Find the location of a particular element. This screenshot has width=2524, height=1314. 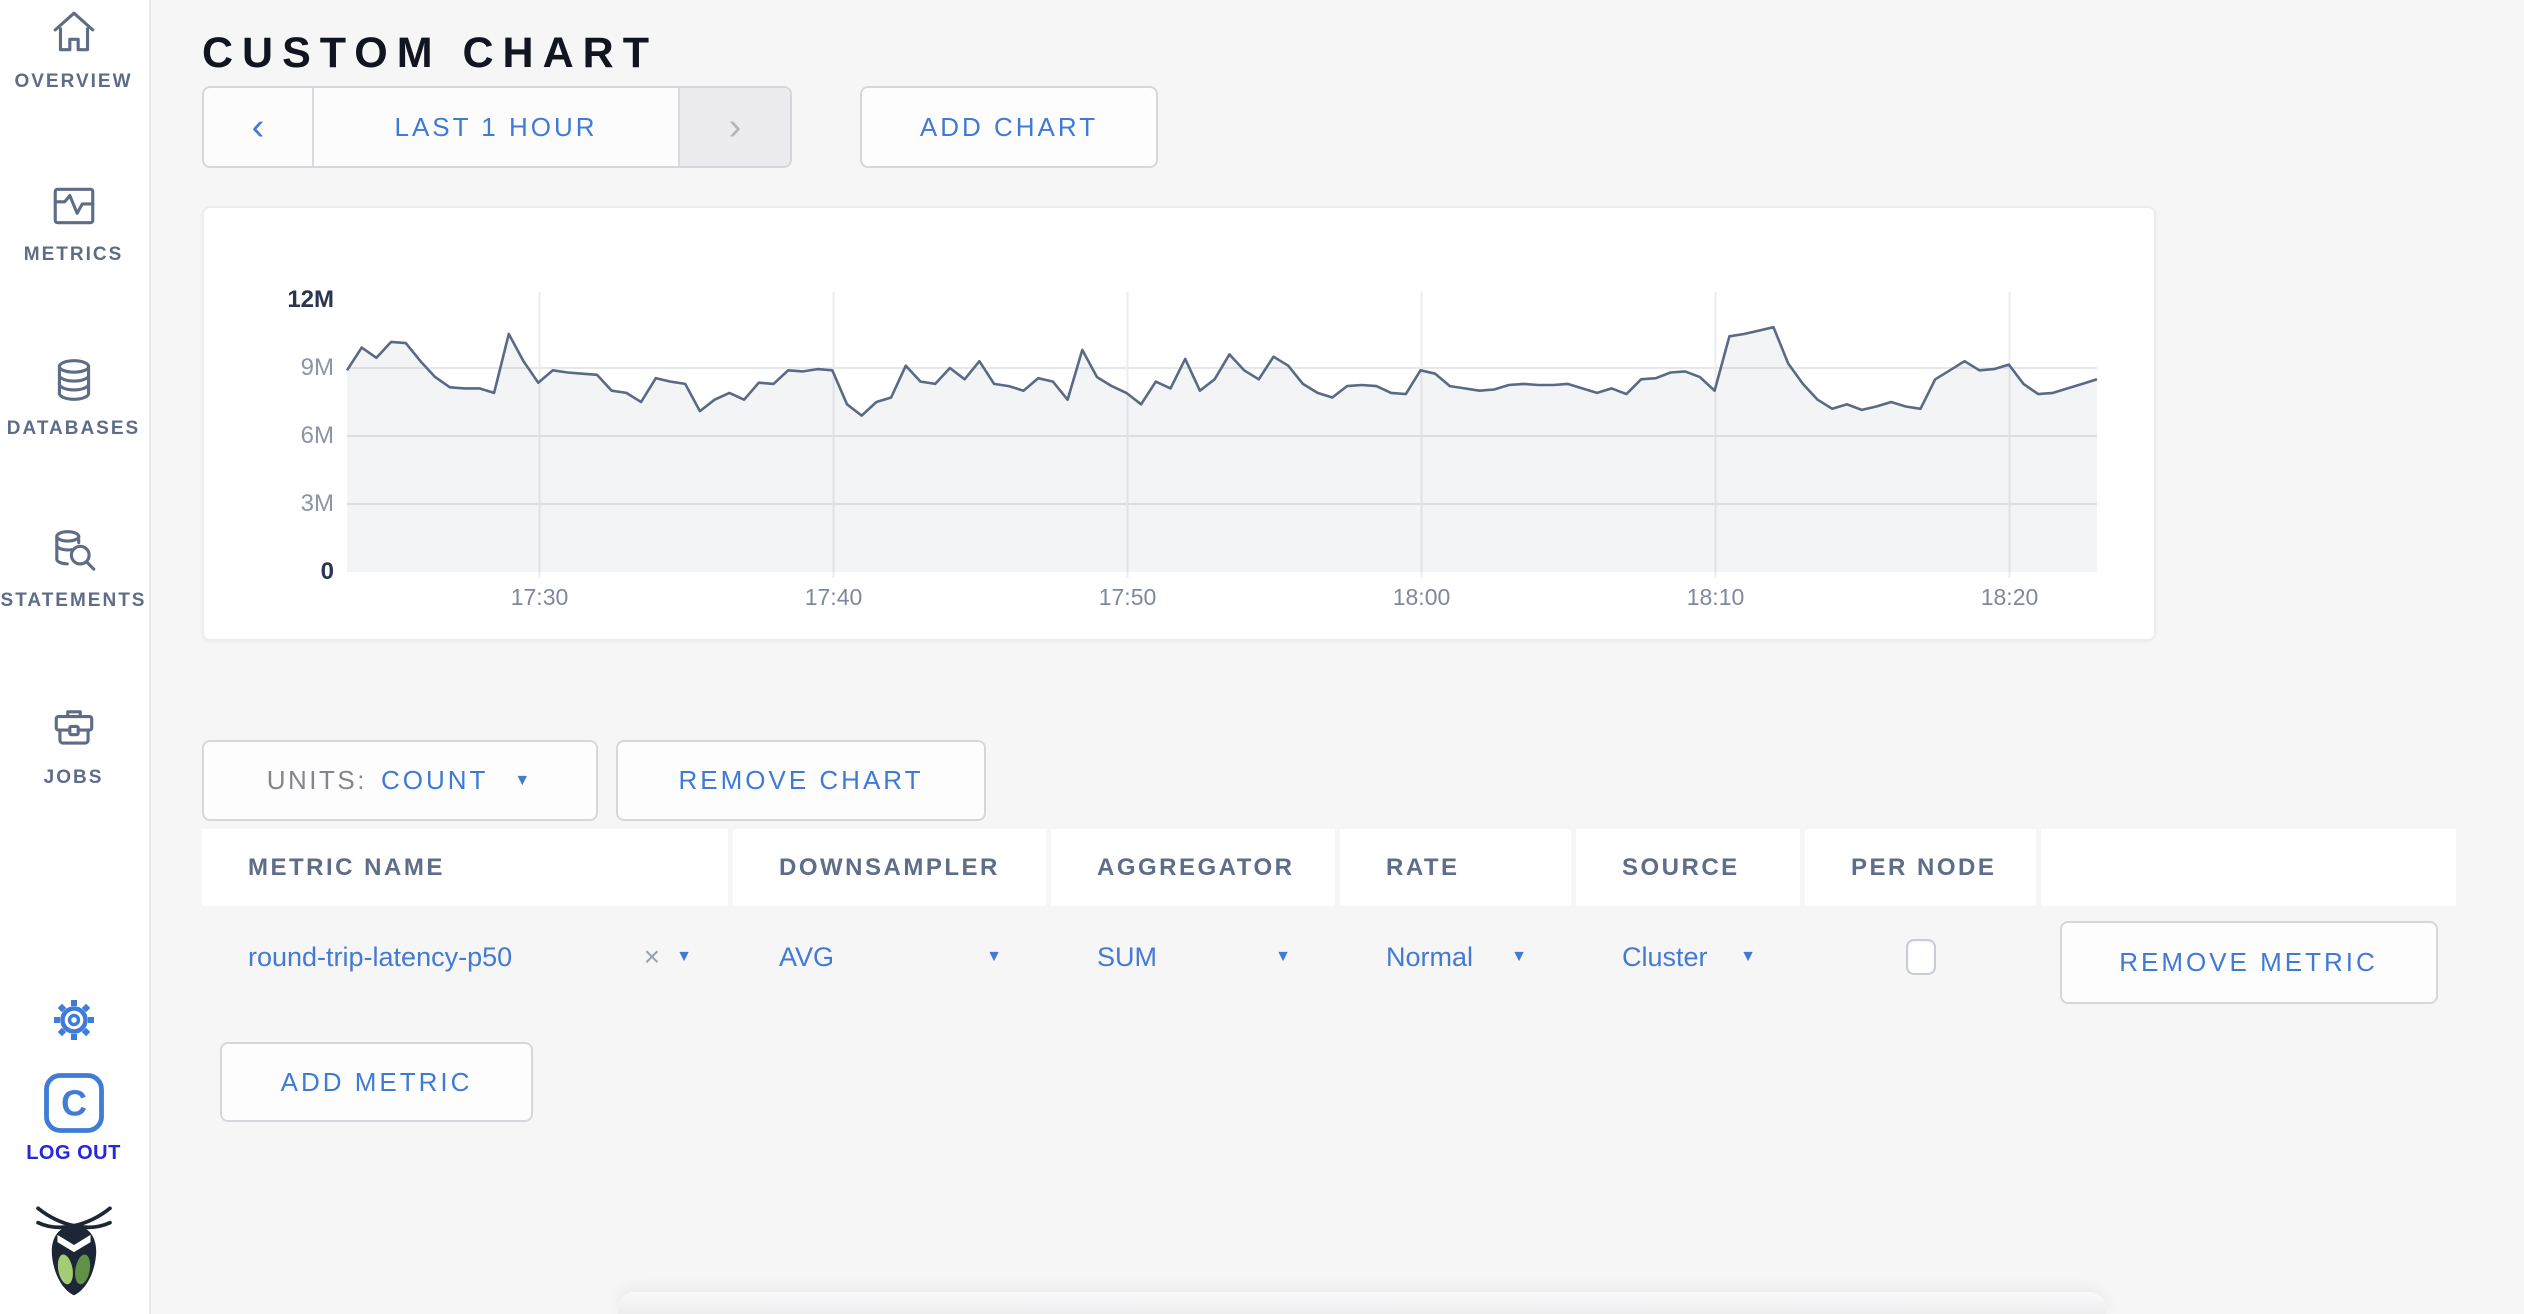

login-badge-button: C is located at coordinates (73, 1103).